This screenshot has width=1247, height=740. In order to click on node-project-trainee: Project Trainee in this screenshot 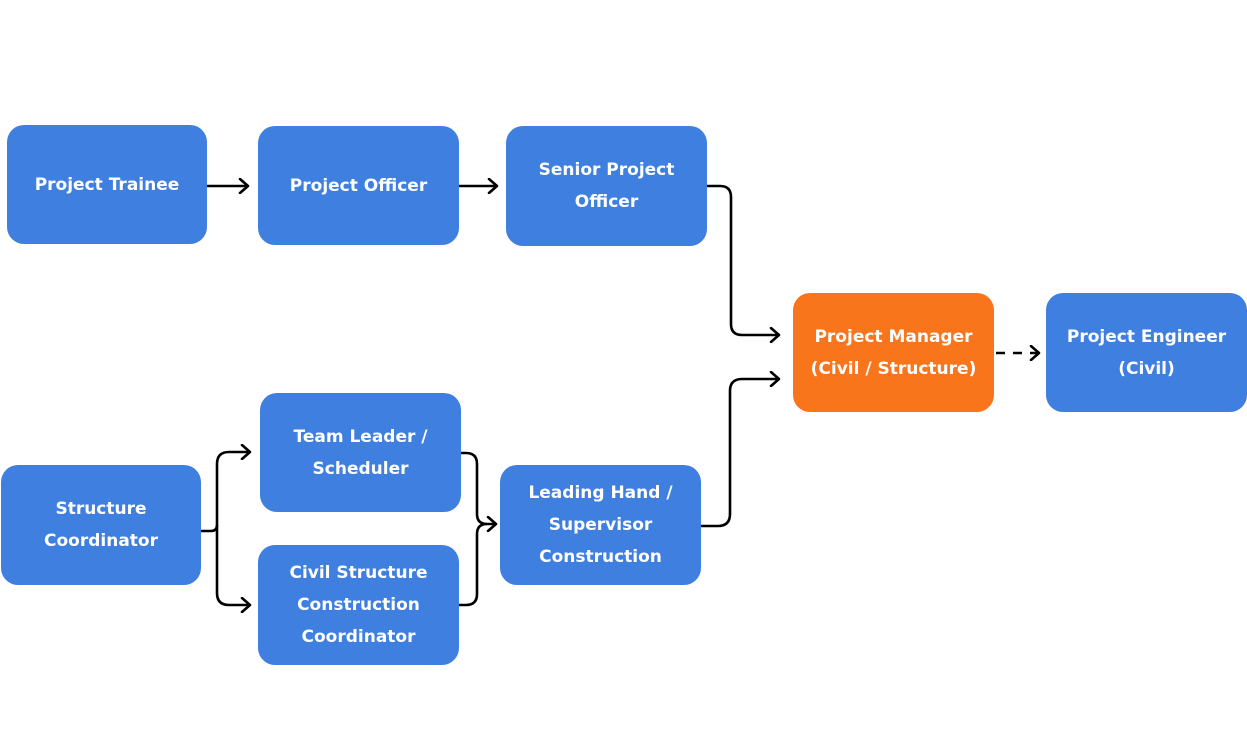, I will do `click(107, 184)`.